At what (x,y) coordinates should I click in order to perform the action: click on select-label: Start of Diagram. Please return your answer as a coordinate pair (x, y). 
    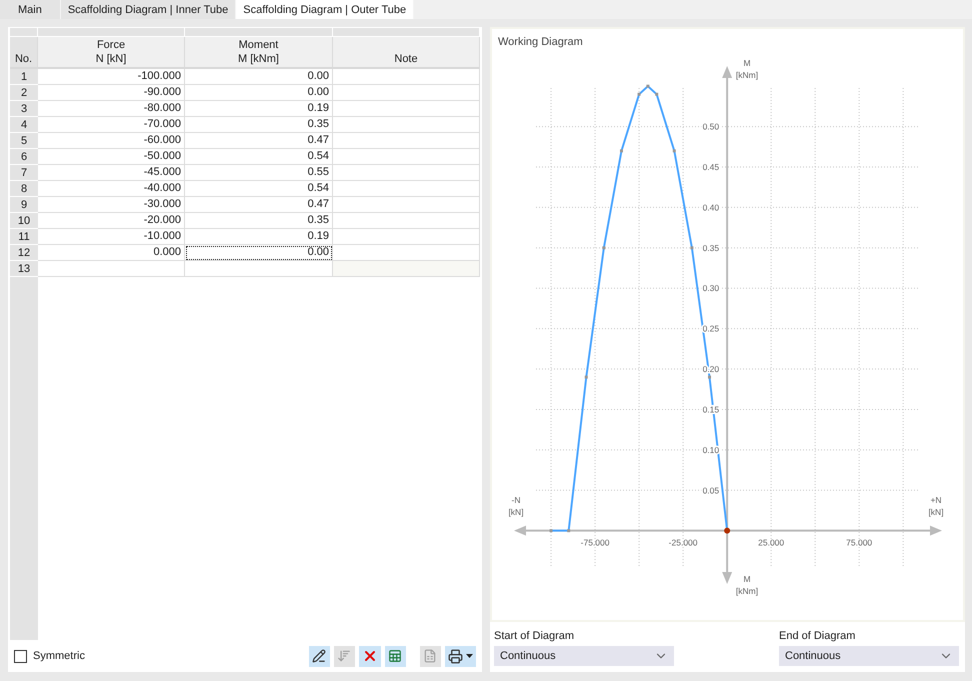
    Looking at the image, I should click on (535, 636).